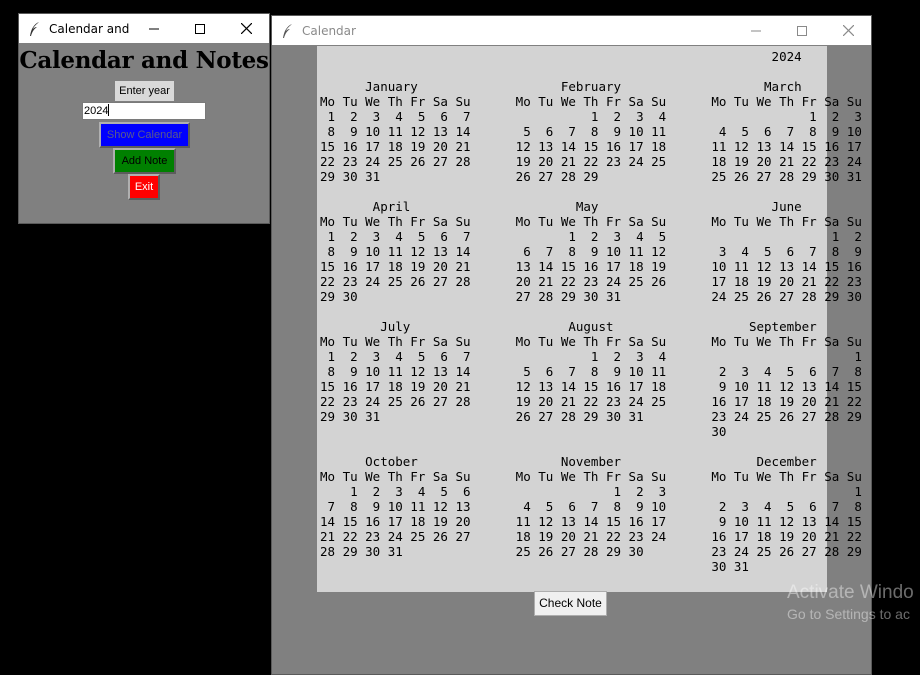  I want to click on check-note-button: Check Note, so click(570, 603).